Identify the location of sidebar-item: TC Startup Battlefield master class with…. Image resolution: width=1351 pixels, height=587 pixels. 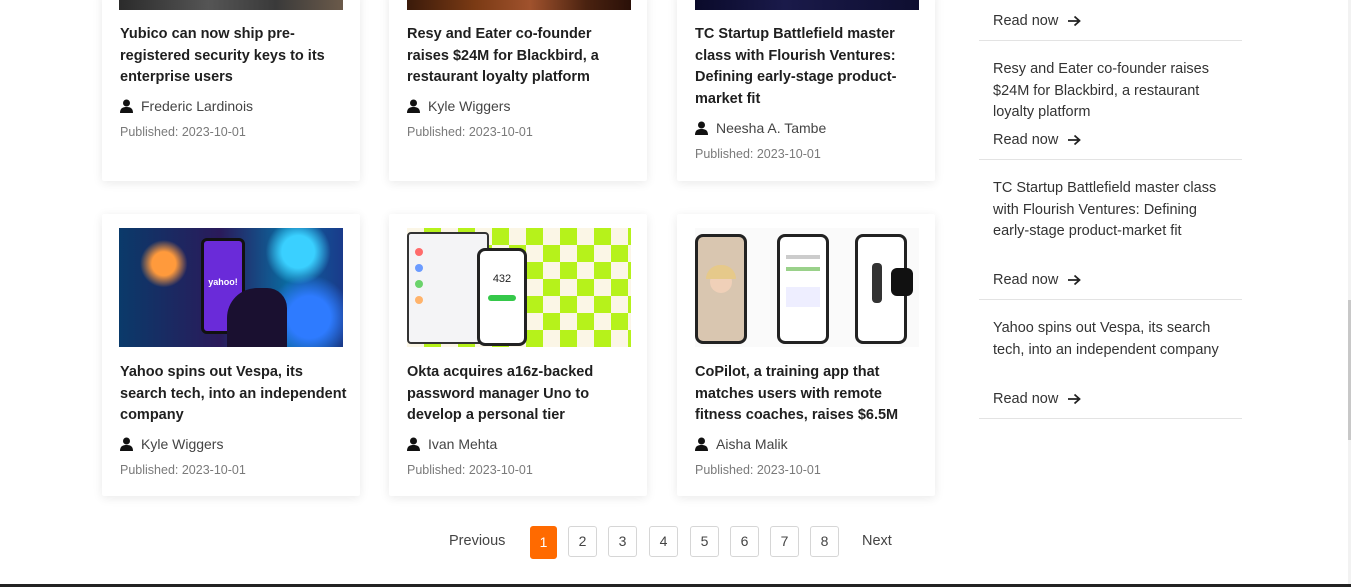
(1110, 230).